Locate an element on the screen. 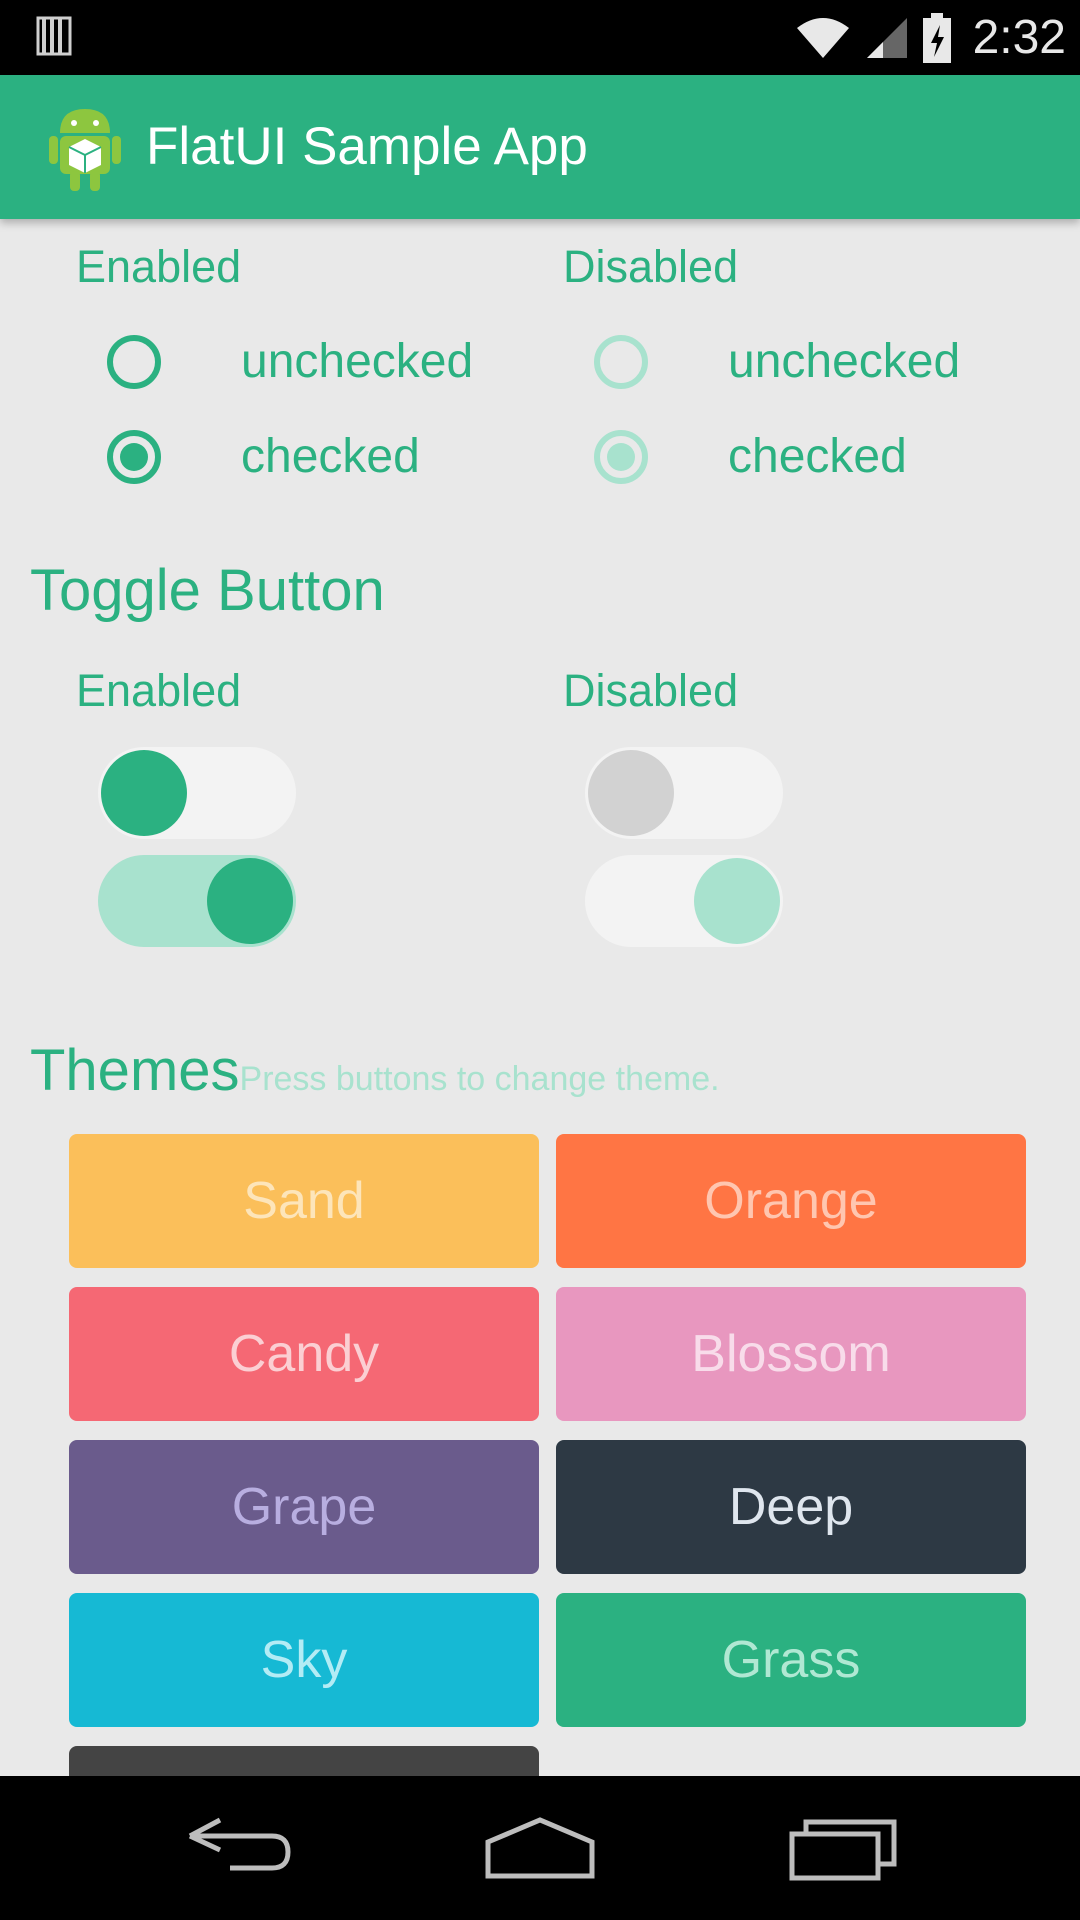 The image size is (1080, 1920). radio-disabled-label: Disabled is located at coordinates (651, 266).